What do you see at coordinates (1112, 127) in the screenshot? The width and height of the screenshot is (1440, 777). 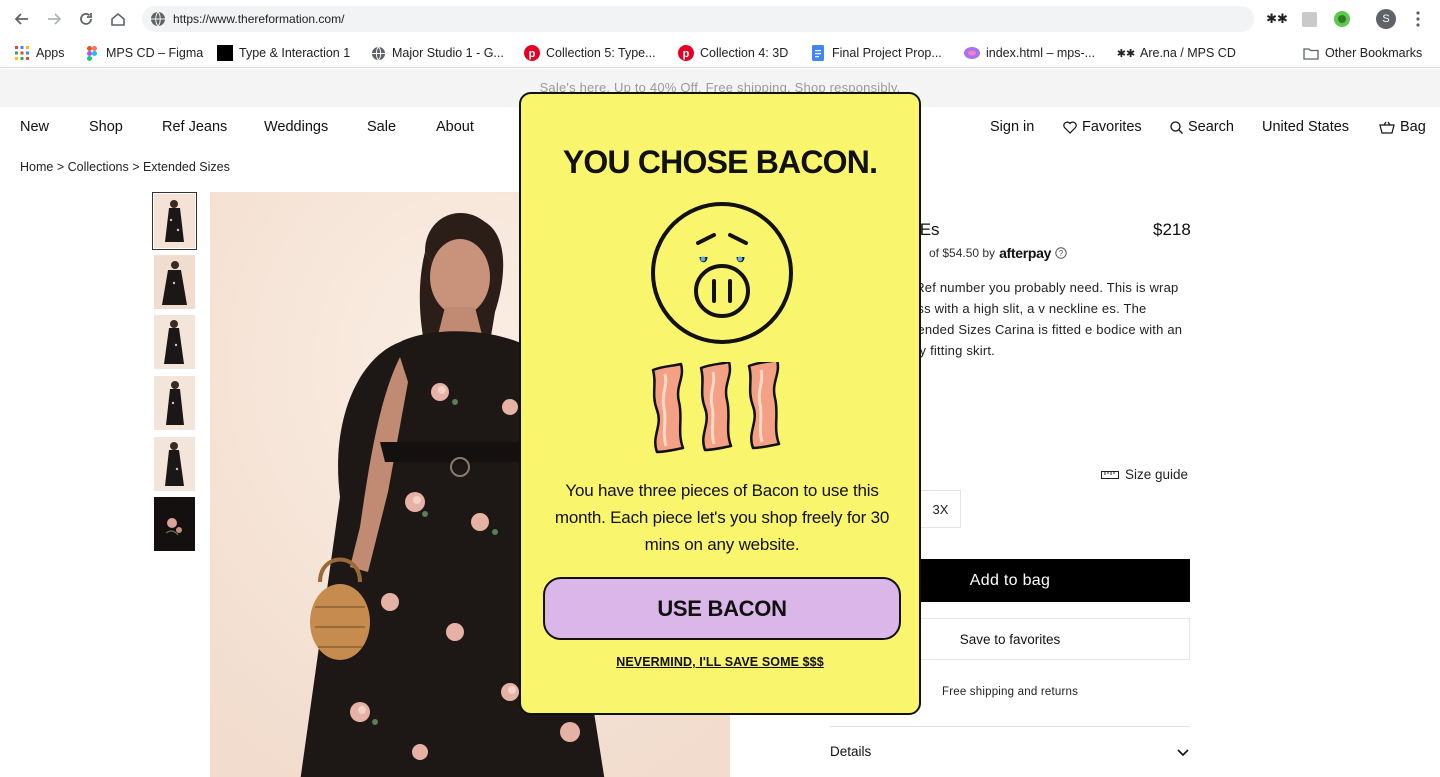 I see `favorites-label: Favorites` at bounding box center [1112, 127].